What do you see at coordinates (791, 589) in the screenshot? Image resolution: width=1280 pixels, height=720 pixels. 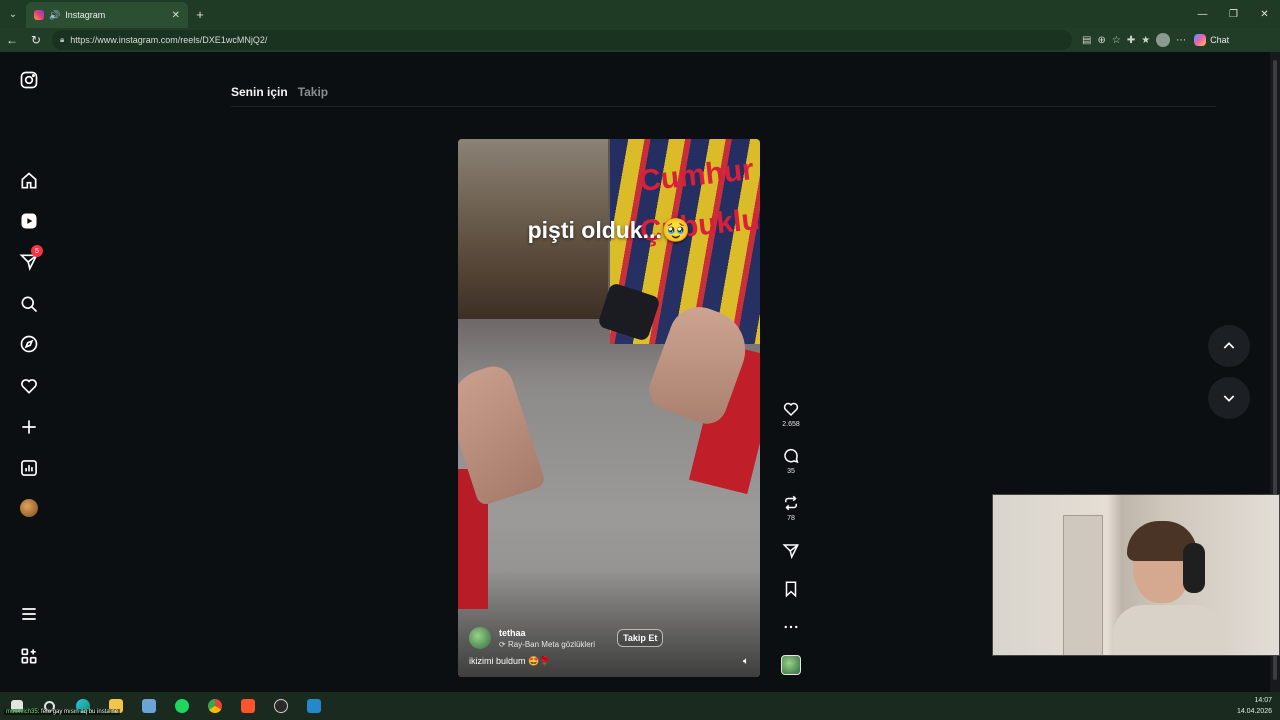 I see `save-action` at bounding box center [791, 589].